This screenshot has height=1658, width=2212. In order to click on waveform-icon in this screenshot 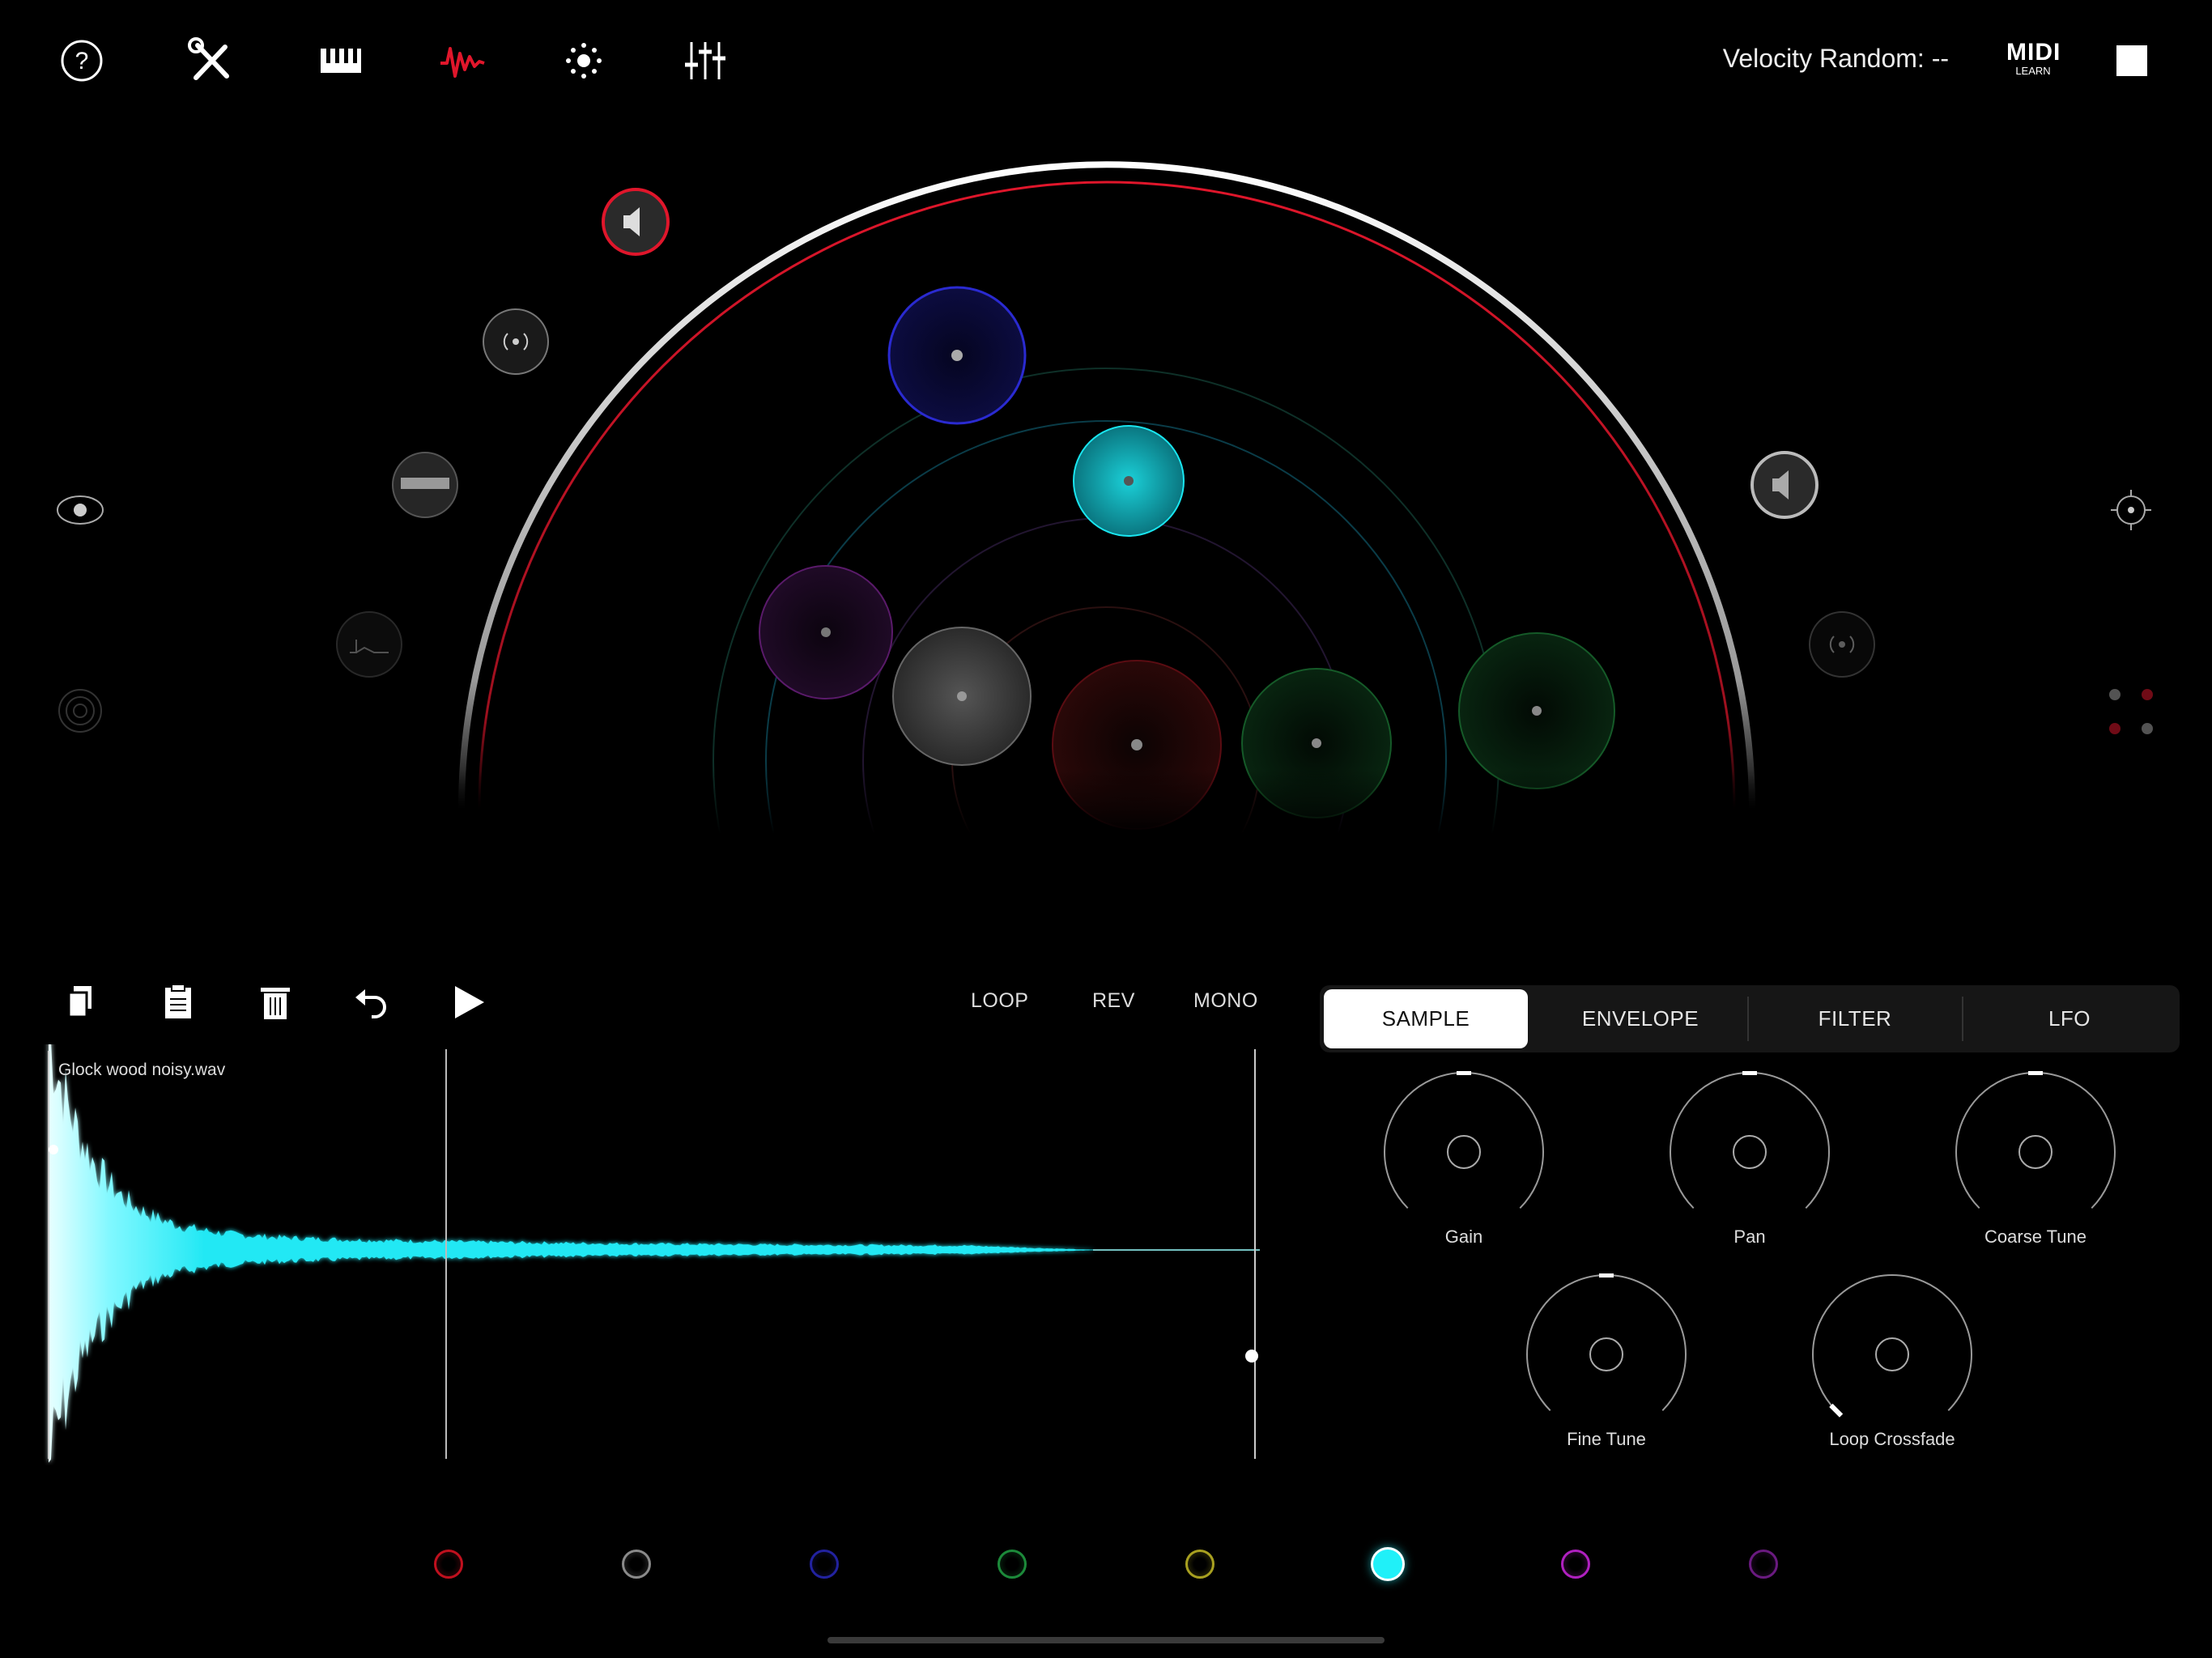, I will do `click(463, 60)`.